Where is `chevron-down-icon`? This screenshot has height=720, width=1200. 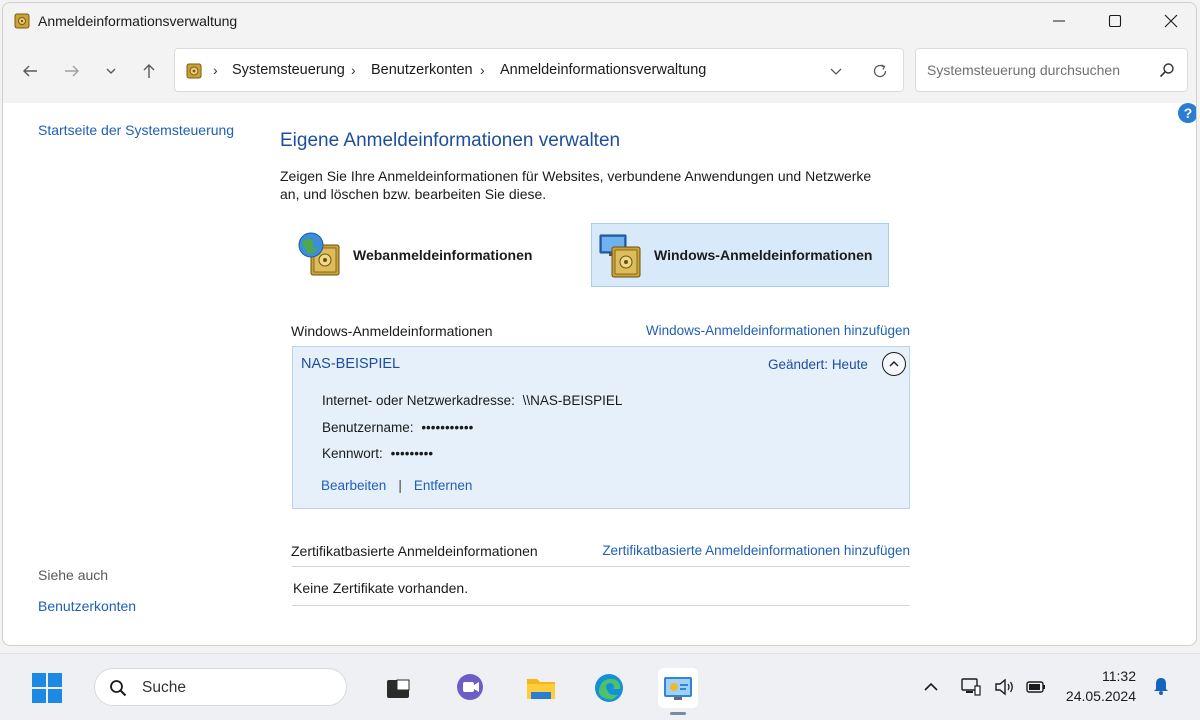 chevron-down-icon is located at coordinates (111, 71).